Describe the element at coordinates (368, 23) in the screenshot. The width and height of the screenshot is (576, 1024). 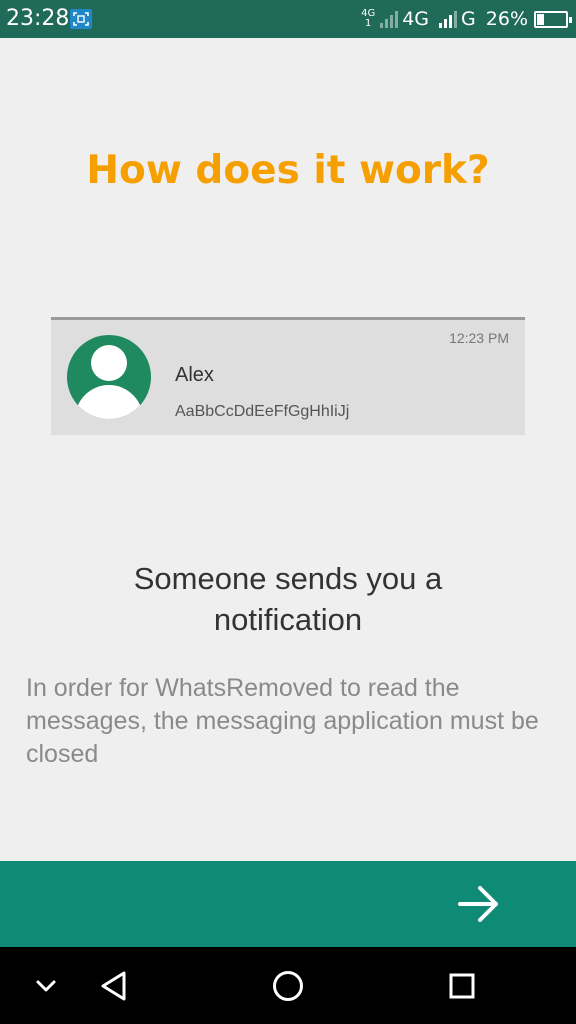
I see `network-small-bottom: 1` at that location.